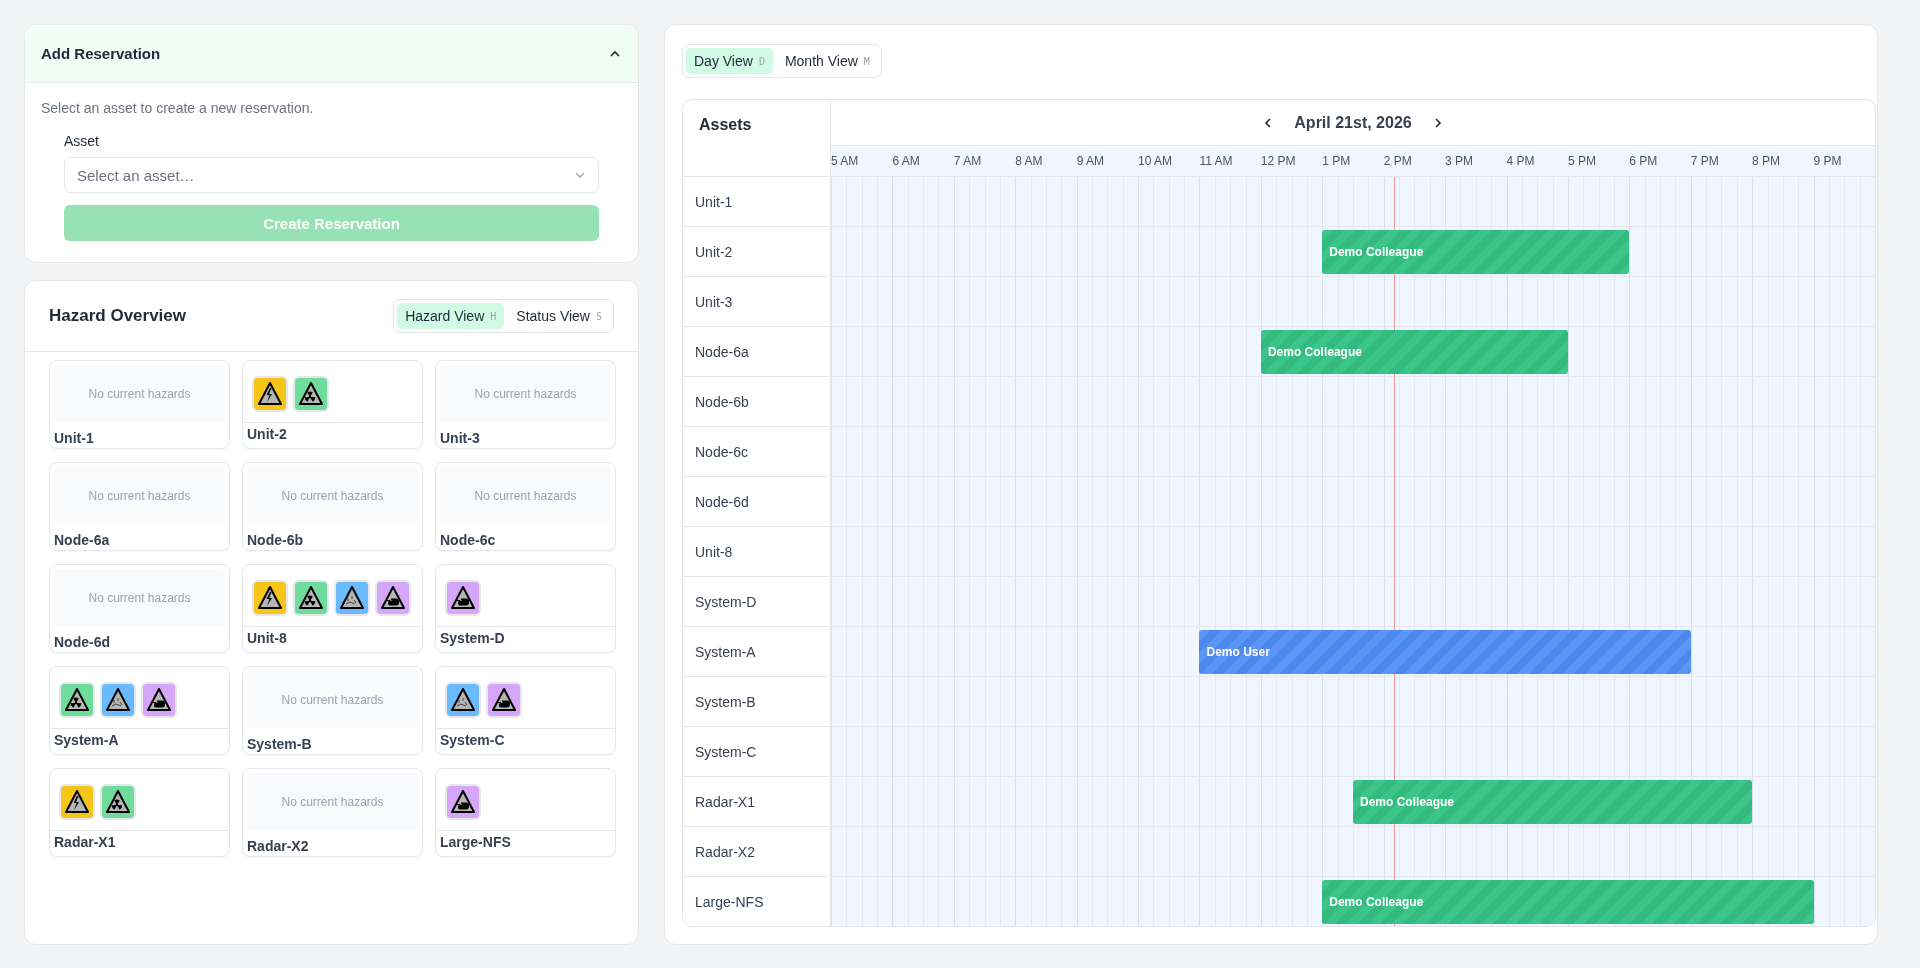 The image size is (1920, 968). Describe the element at coordinates (827, 61) in the screenshot. I see `view-tab: Month View M` at that location.